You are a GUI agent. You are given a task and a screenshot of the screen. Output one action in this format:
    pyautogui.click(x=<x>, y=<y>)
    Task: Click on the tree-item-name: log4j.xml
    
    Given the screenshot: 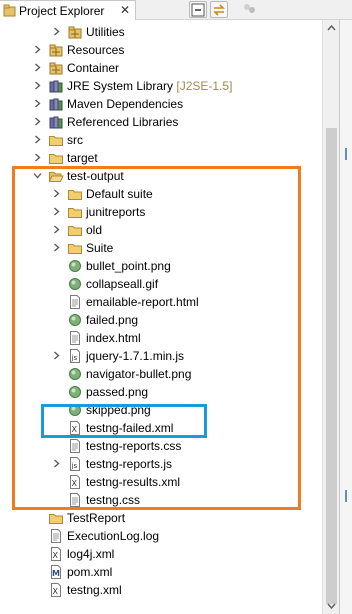 What is the action you would take?
    pyautogui.click(x=91, y=554)
    